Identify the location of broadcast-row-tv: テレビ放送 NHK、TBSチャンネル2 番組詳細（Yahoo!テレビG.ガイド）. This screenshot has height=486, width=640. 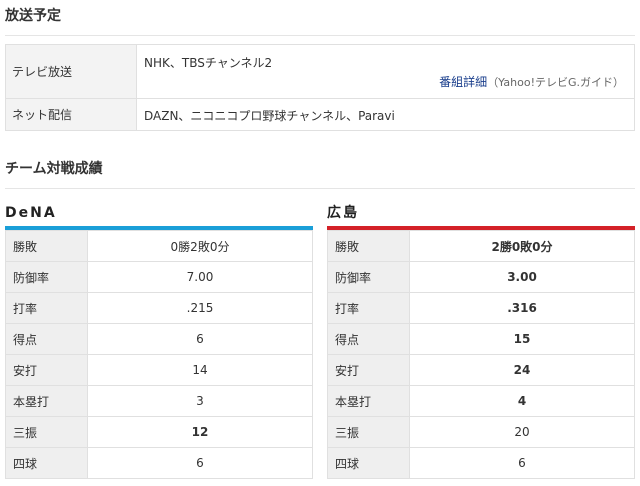
(320, 71).